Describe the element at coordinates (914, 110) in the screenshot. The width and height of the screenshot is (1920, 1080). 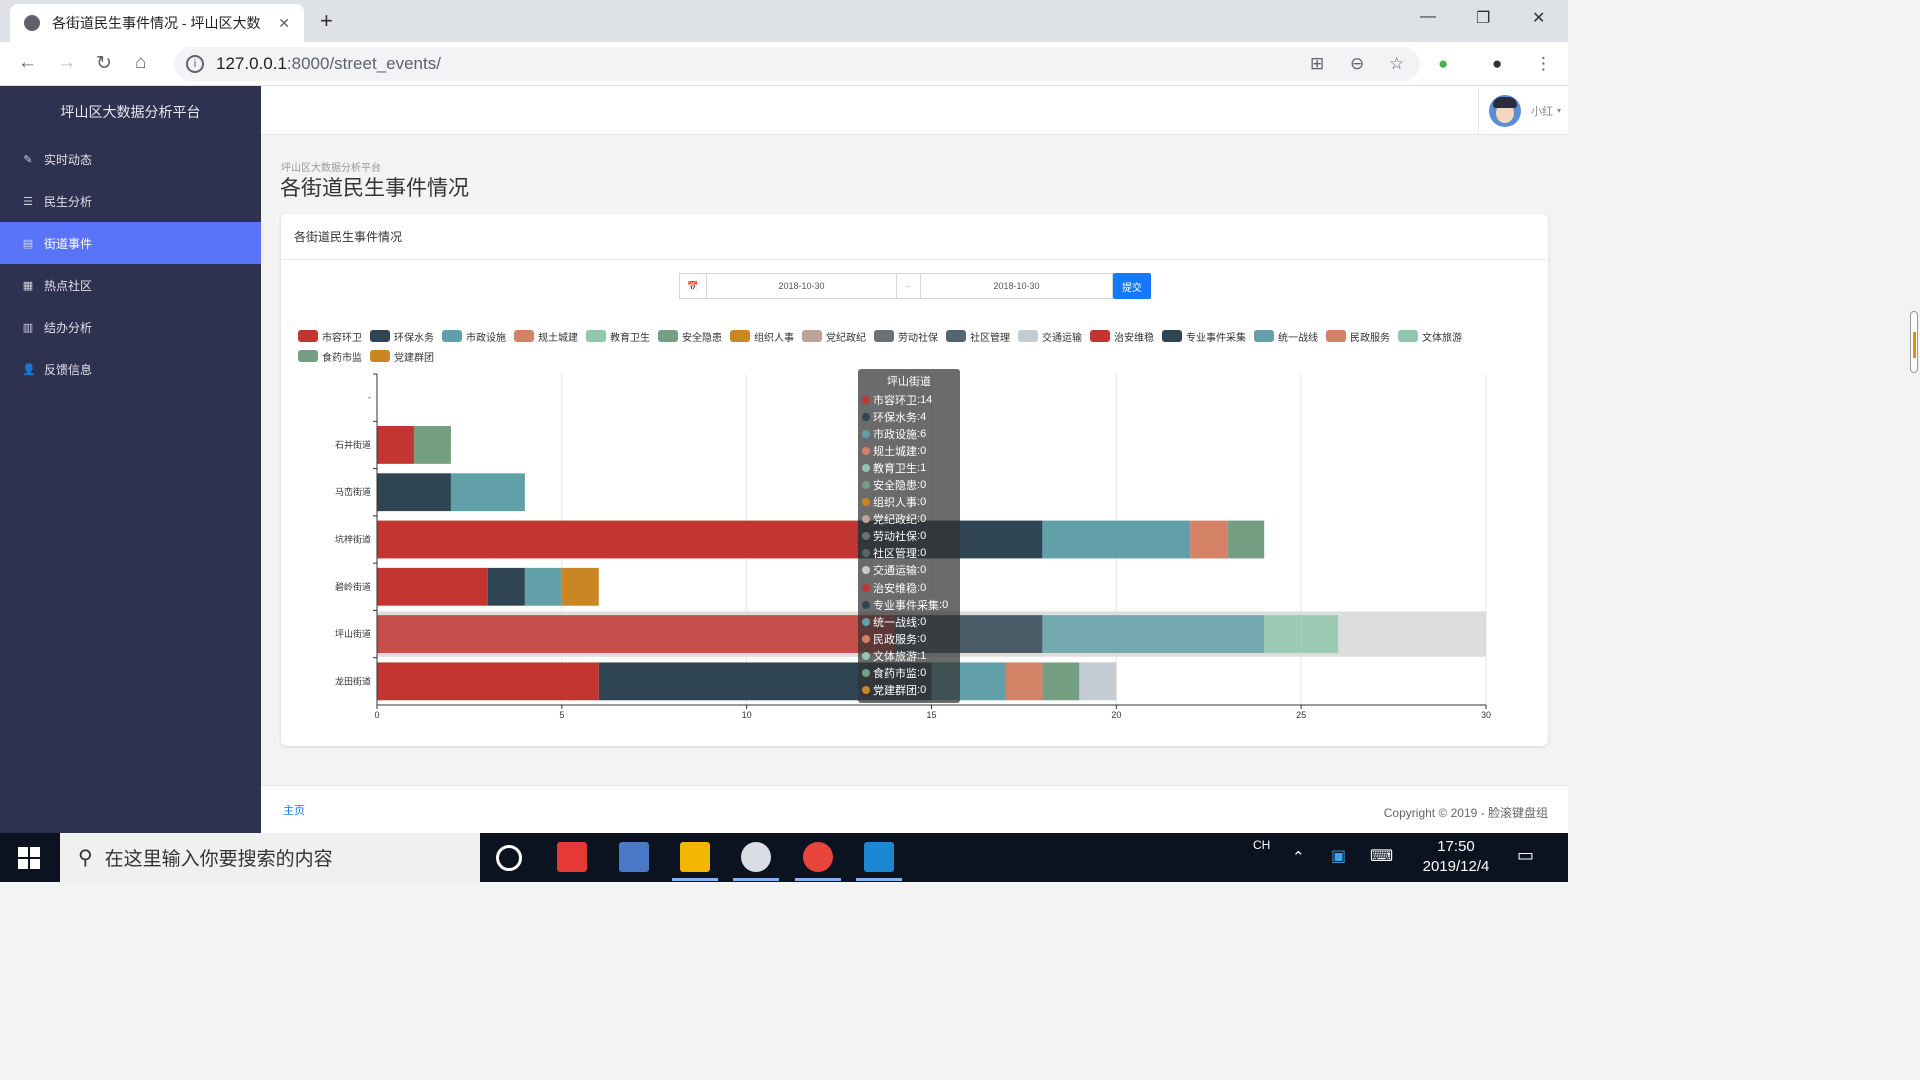
I see `app-header: 小红 ▾` at that location.